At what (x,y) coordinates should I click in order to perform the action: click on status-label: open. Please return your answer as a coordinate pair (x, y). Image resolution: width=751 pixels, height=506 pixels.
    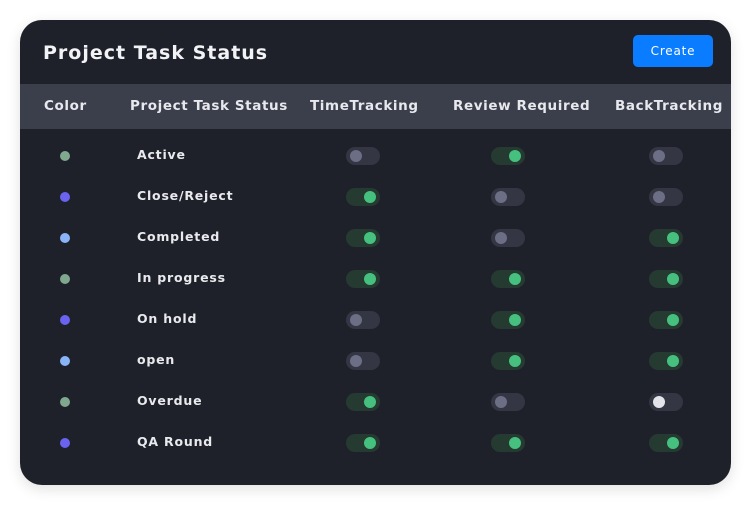
    Looking at the image, I should click on (156, 359).